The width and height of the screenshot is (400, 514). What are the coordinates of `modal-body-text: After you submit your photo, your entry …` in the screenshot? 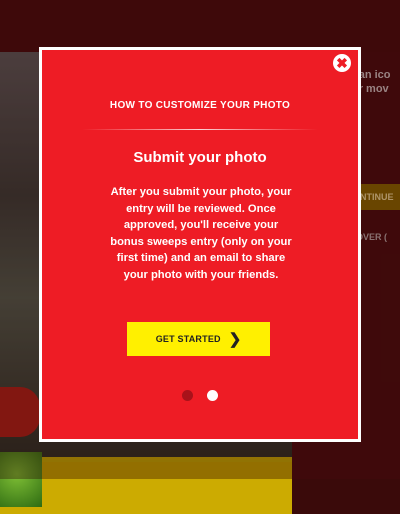 It's located at (201, 233).